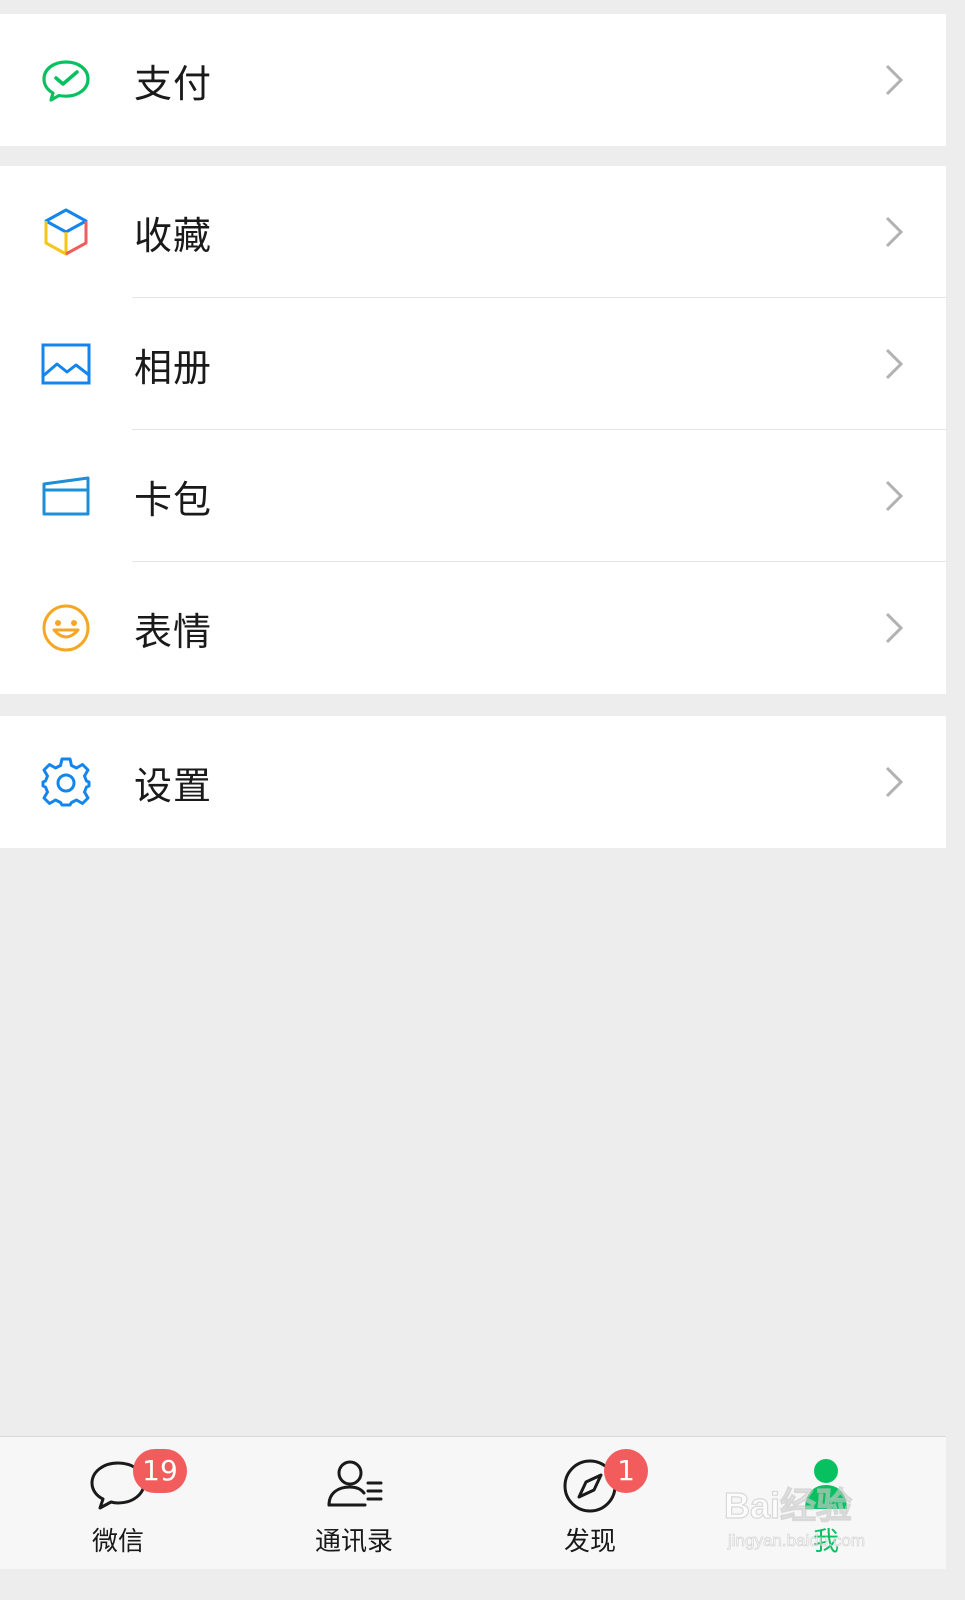 The image size is (965, 1600). What do you see at coordinates (66, 782) in the screenshot?
I see `settings-gear-icon` at bounding box center [66, 782].